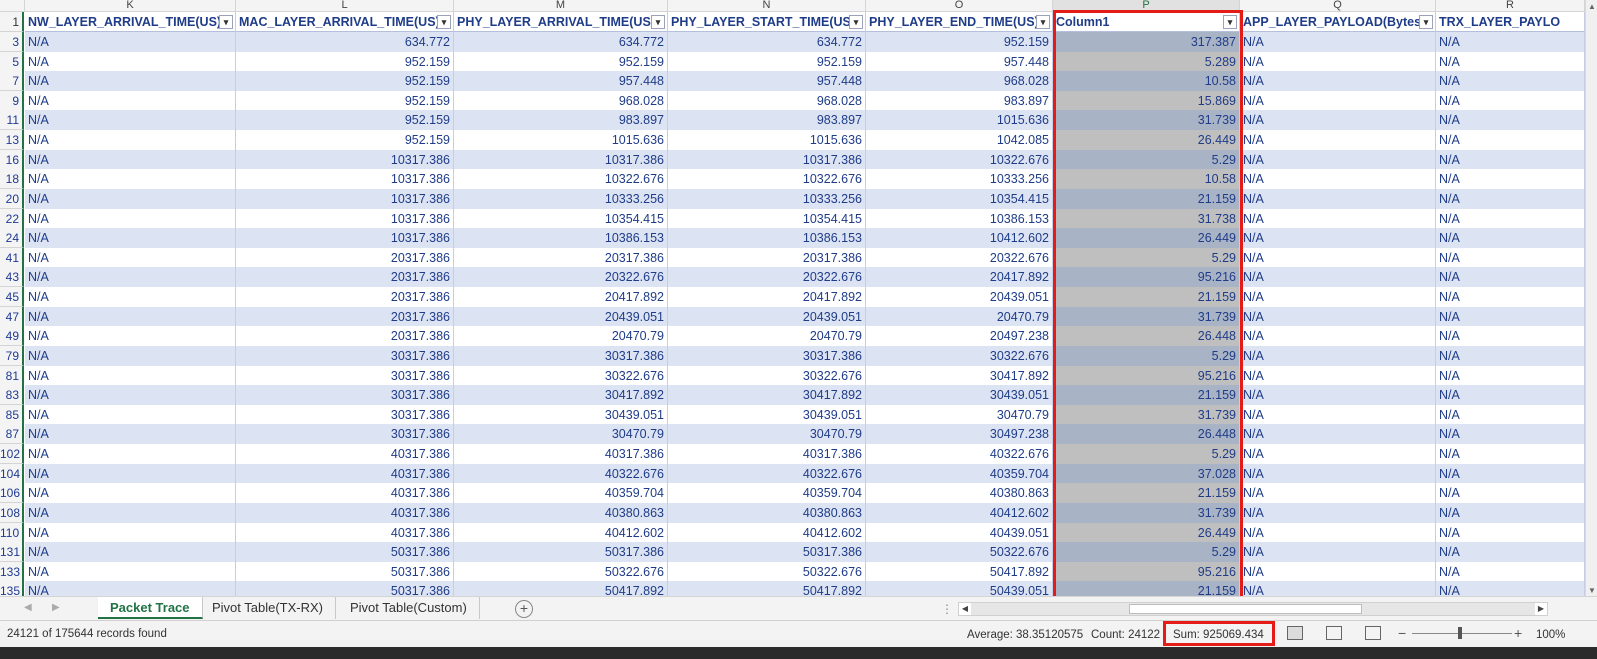 The width and height of the screenshot is (1597, 659). Describe the element at coordinates (1218, 635) in the screenshot. I see `status-sum: Sum: 925069.434` at that location.